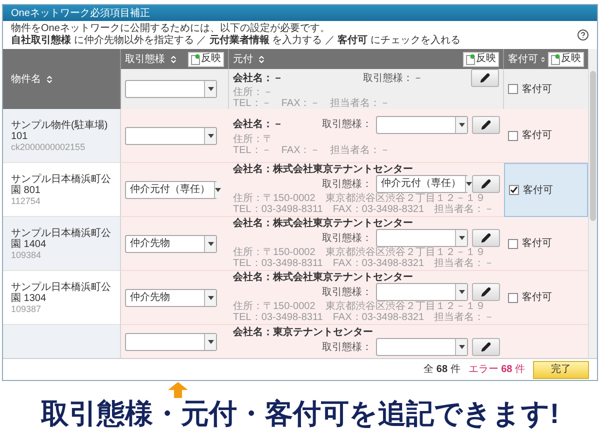  What do you see at coordinates (61, 293) in the screenshot?
I see `property-name: サンプル日本橋浜町公園 1304` at bounding box center [61, 293].